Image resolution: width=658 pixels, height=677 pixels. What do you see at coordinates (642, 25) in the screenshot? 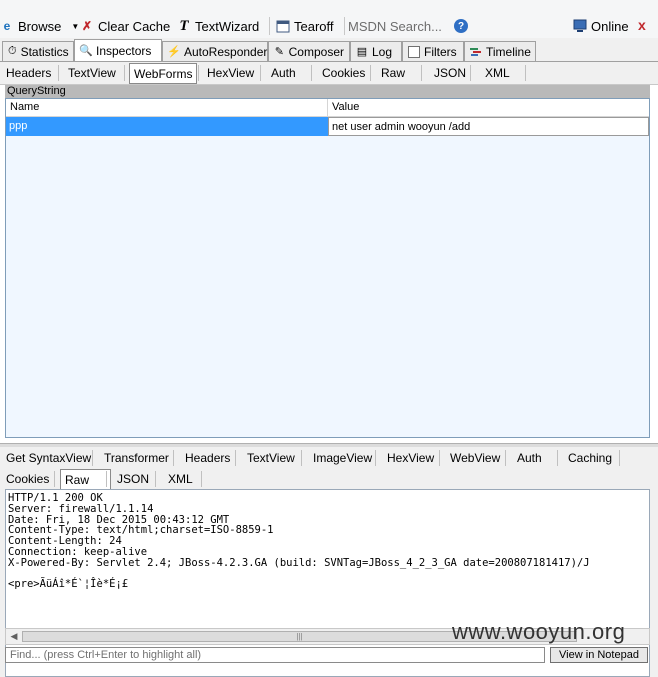
I see `close-icon: x` at bounding box center [642, 25].